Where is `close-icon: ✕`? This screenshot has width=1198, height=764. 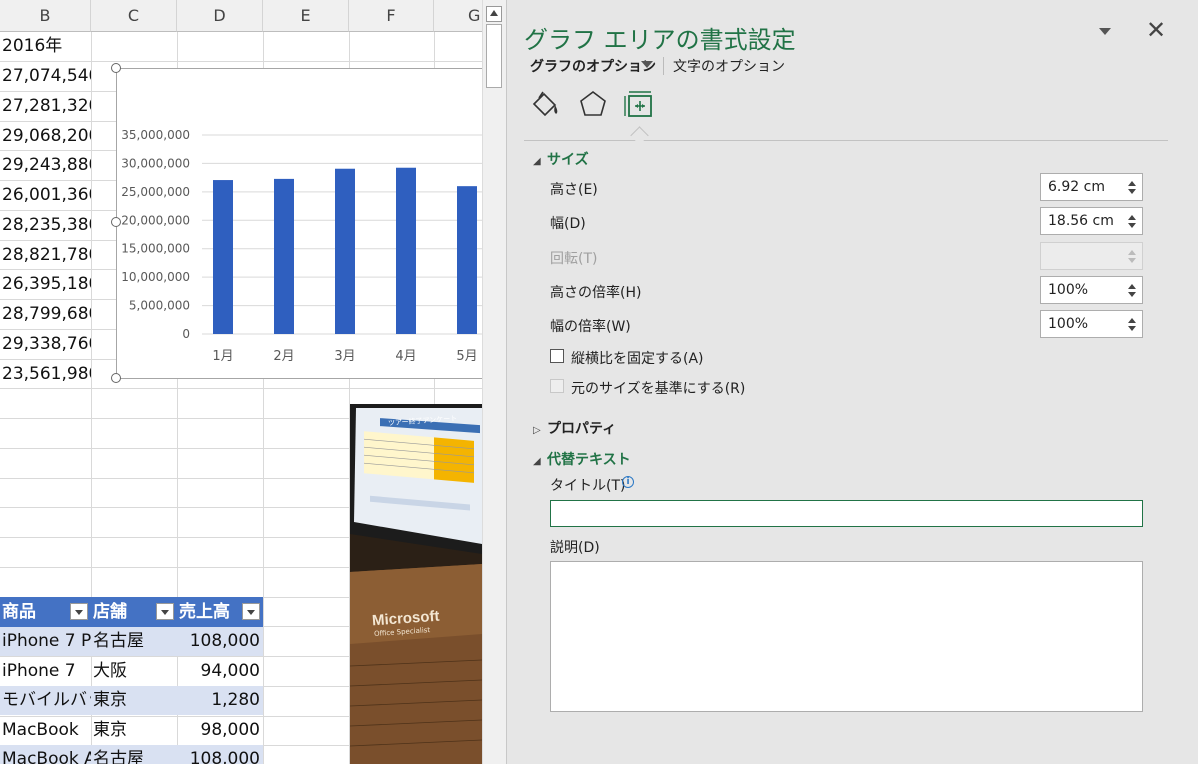
close-icon: ✕ is located at coordinates (1156, 30).